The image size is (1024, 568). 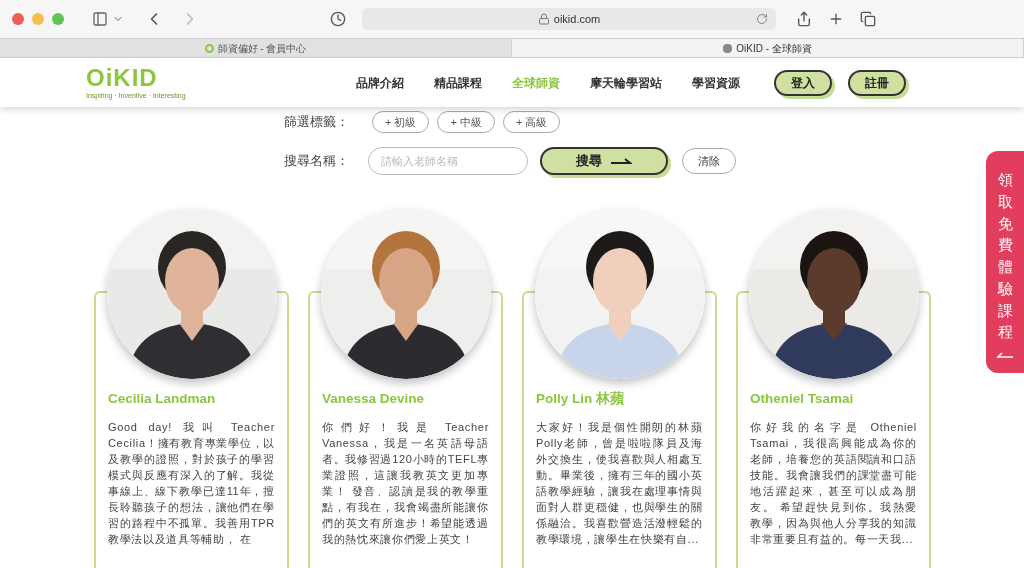 I want to click on teacher-name: Cecilia Landman, so click(x=162, y=399).